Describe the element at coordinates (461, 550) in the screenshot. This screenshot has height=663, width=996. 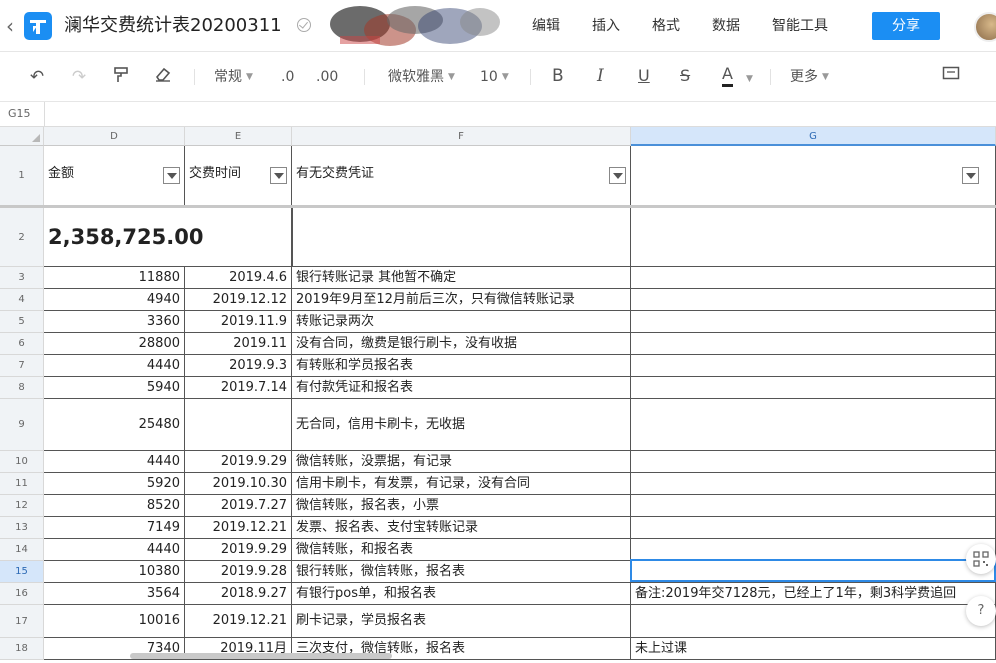
I see `proof-cell: 微信转账，和报名表` at that location.